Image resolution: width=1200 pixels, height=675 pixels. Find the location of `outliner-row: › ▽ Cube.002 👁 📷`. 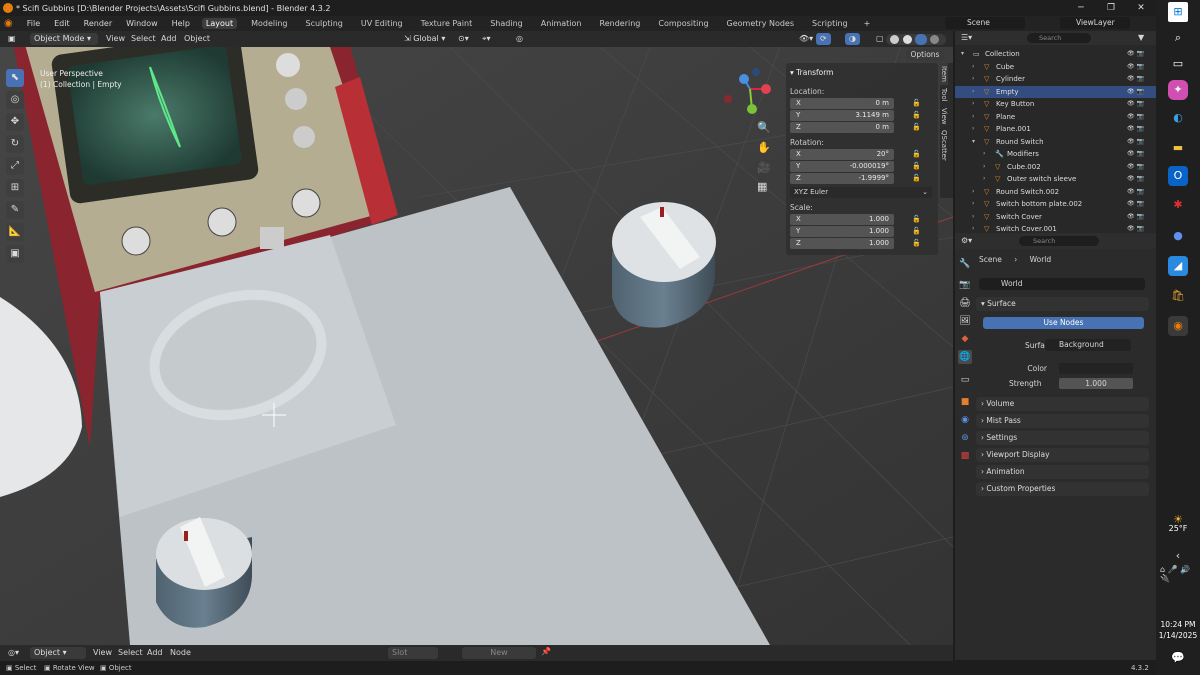

outliner-row: › ▽ Cube.002 👁 📷 is located at coordinates (1055, 167).